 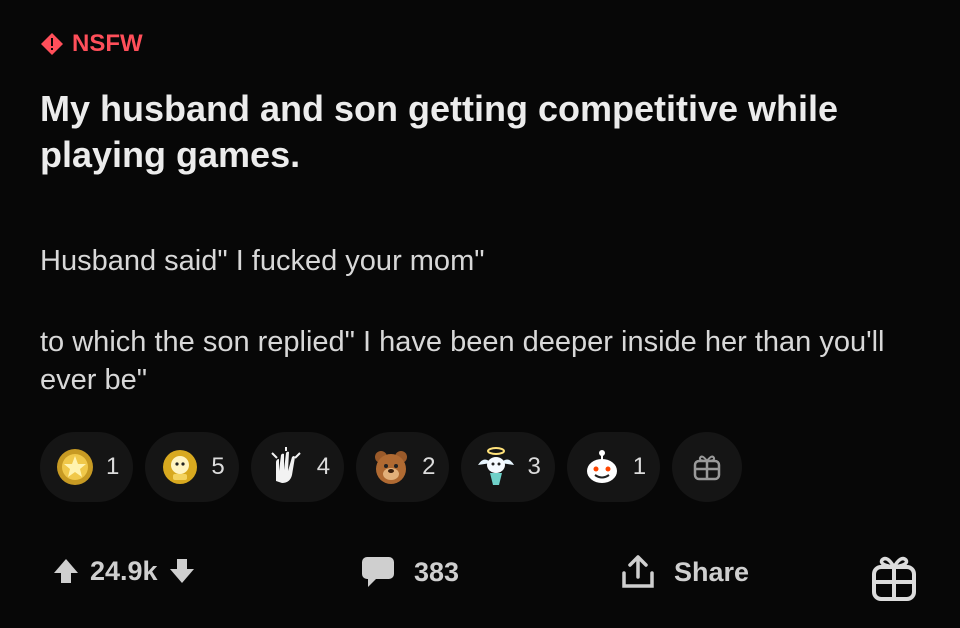 I want to click on award-count: 4, so click(x=323, y=466).